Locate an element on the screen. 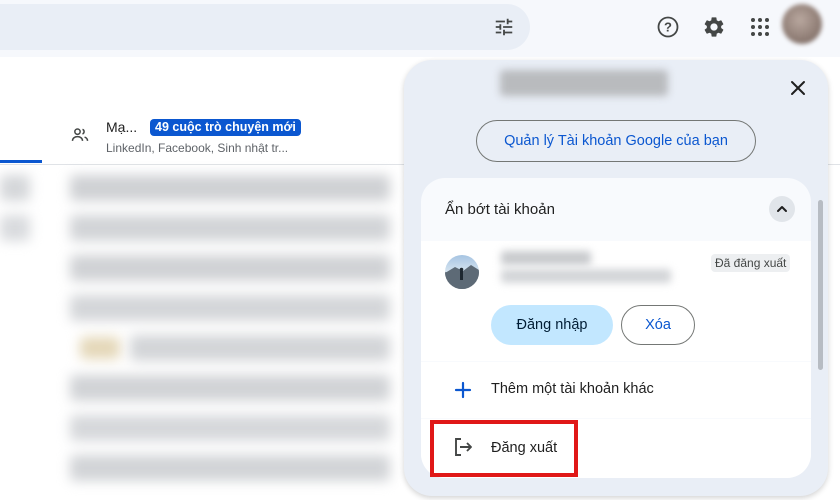 Image resolution: width=840 pixels, height=500 pixels. collapse-button is located at coordinates (782, 209).